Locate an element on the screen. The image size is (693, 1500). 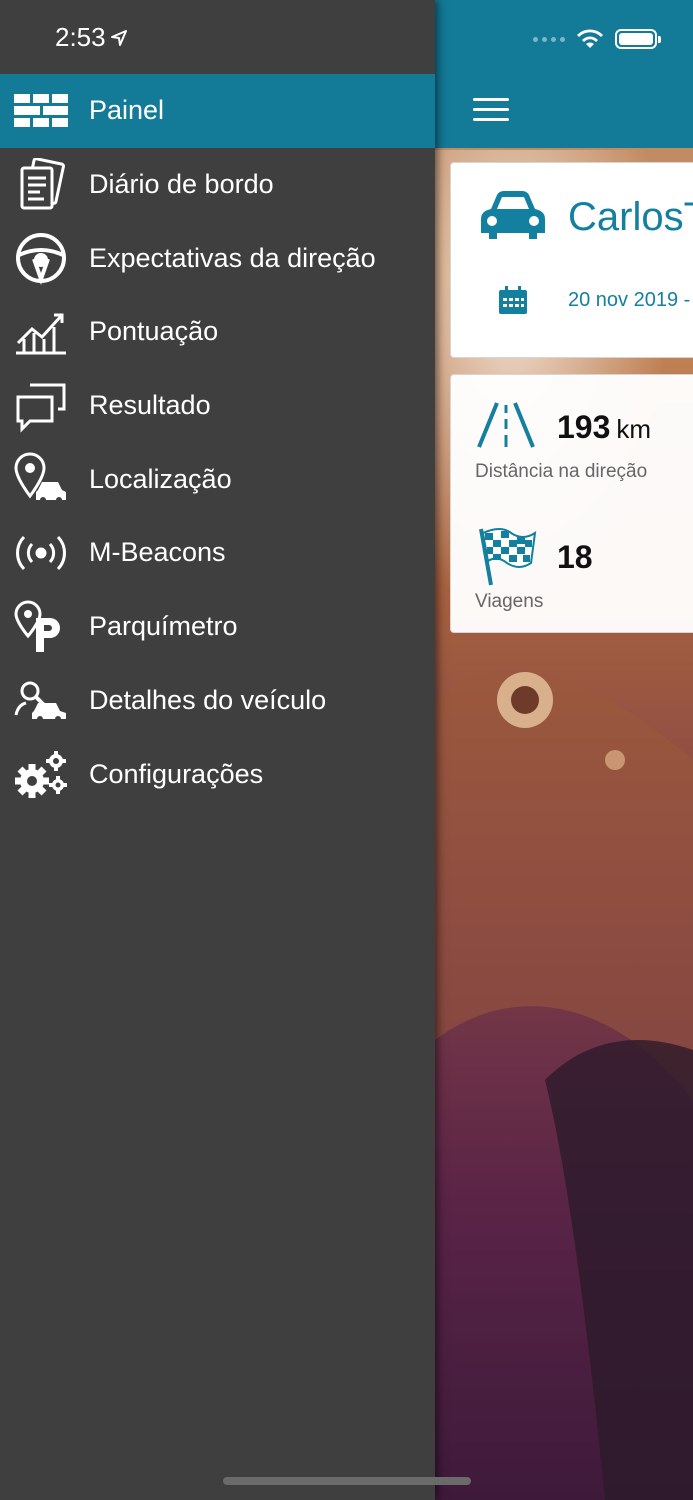
menu-item-painel: Painel is located at coordinates (217, 111).